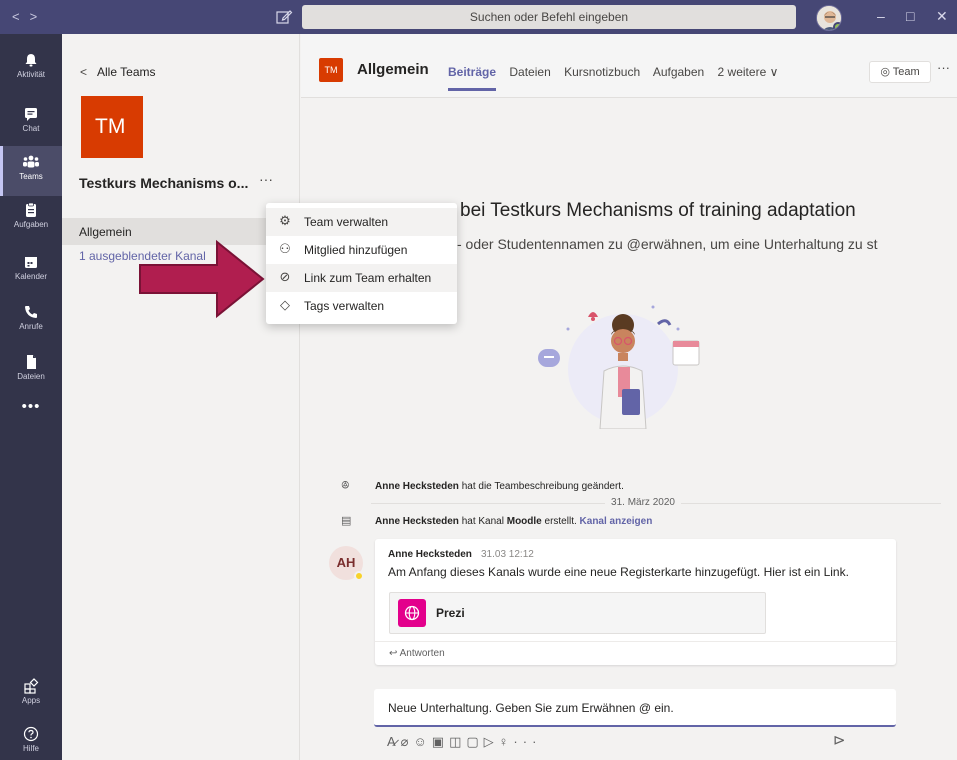  I want to click on rail-item-activity: Aktivität, so click(31, 69).